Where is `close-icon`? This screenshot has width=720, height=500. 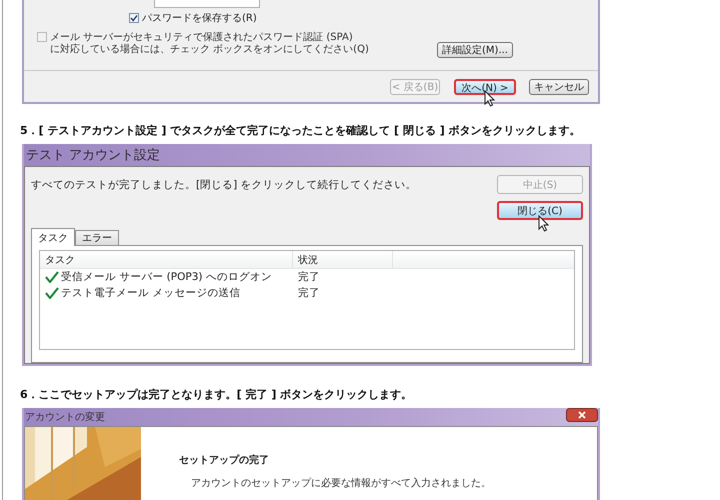 close-icon is located at coordinates (582, 415).